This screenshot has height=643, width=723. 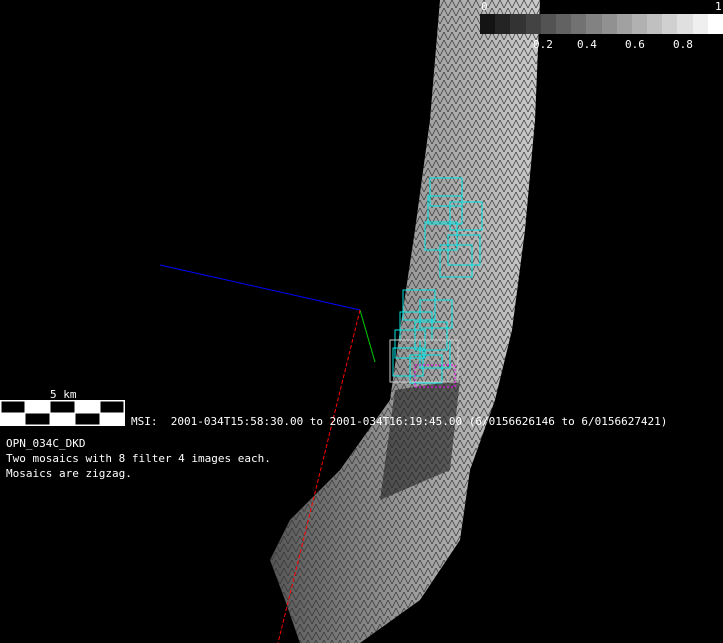 I want to click on scale-bar, so click(x=62, y=413).